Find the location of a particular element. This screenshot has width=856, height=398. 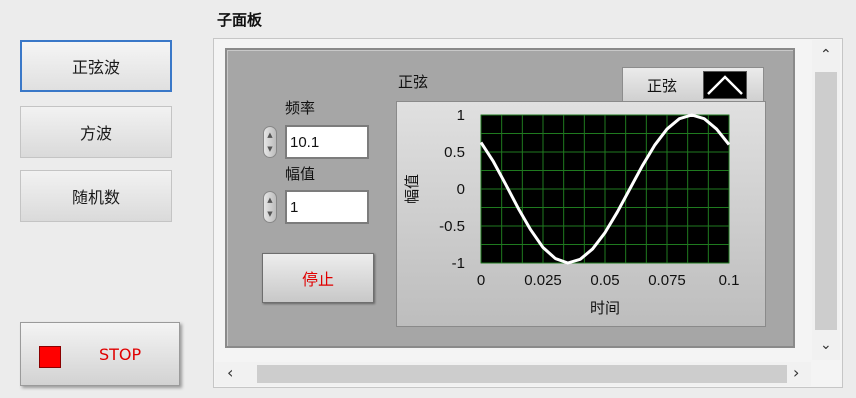

vertical-scroll-thumb is located at coordinates (826, 201).